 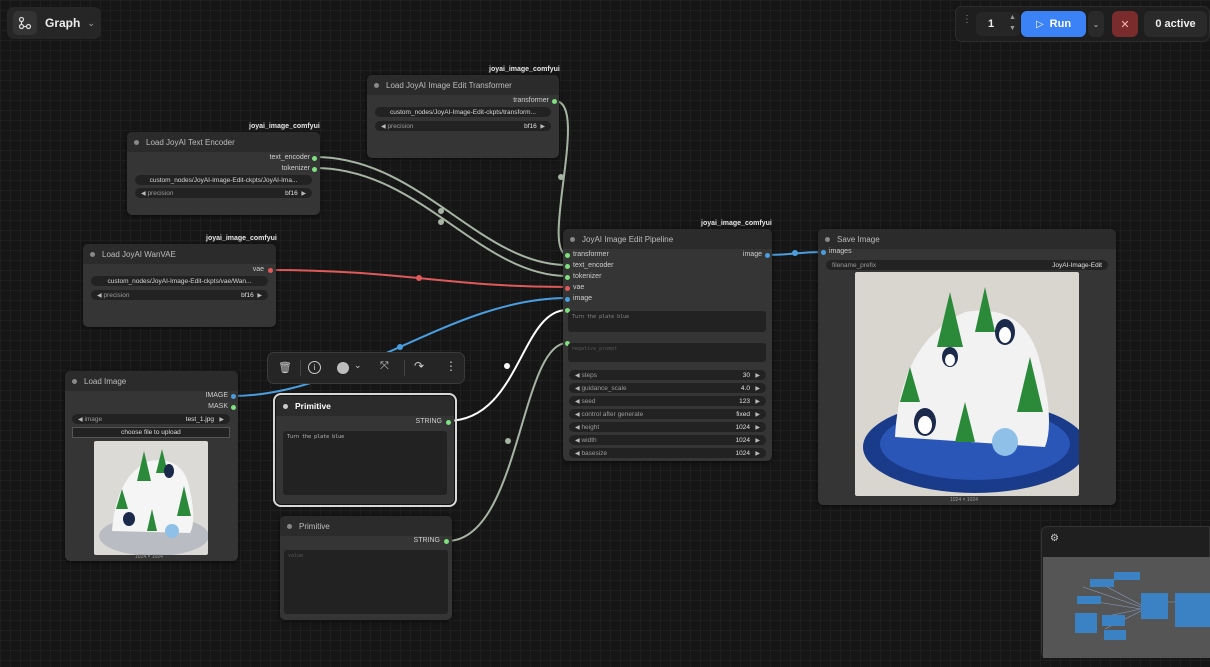 What do you see at coordinates (151, 498) in the screenshot?
I see `input-image-preview` at bounding box center [151, 498].